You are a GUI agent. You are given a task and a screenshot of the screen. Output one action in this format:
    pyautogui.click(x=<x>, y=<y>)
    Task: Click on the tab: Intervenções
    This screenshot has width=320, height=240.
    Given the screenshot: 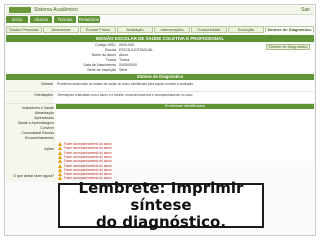 What is the action you would take?
    pyautogui.click(x=172, y=29)
    